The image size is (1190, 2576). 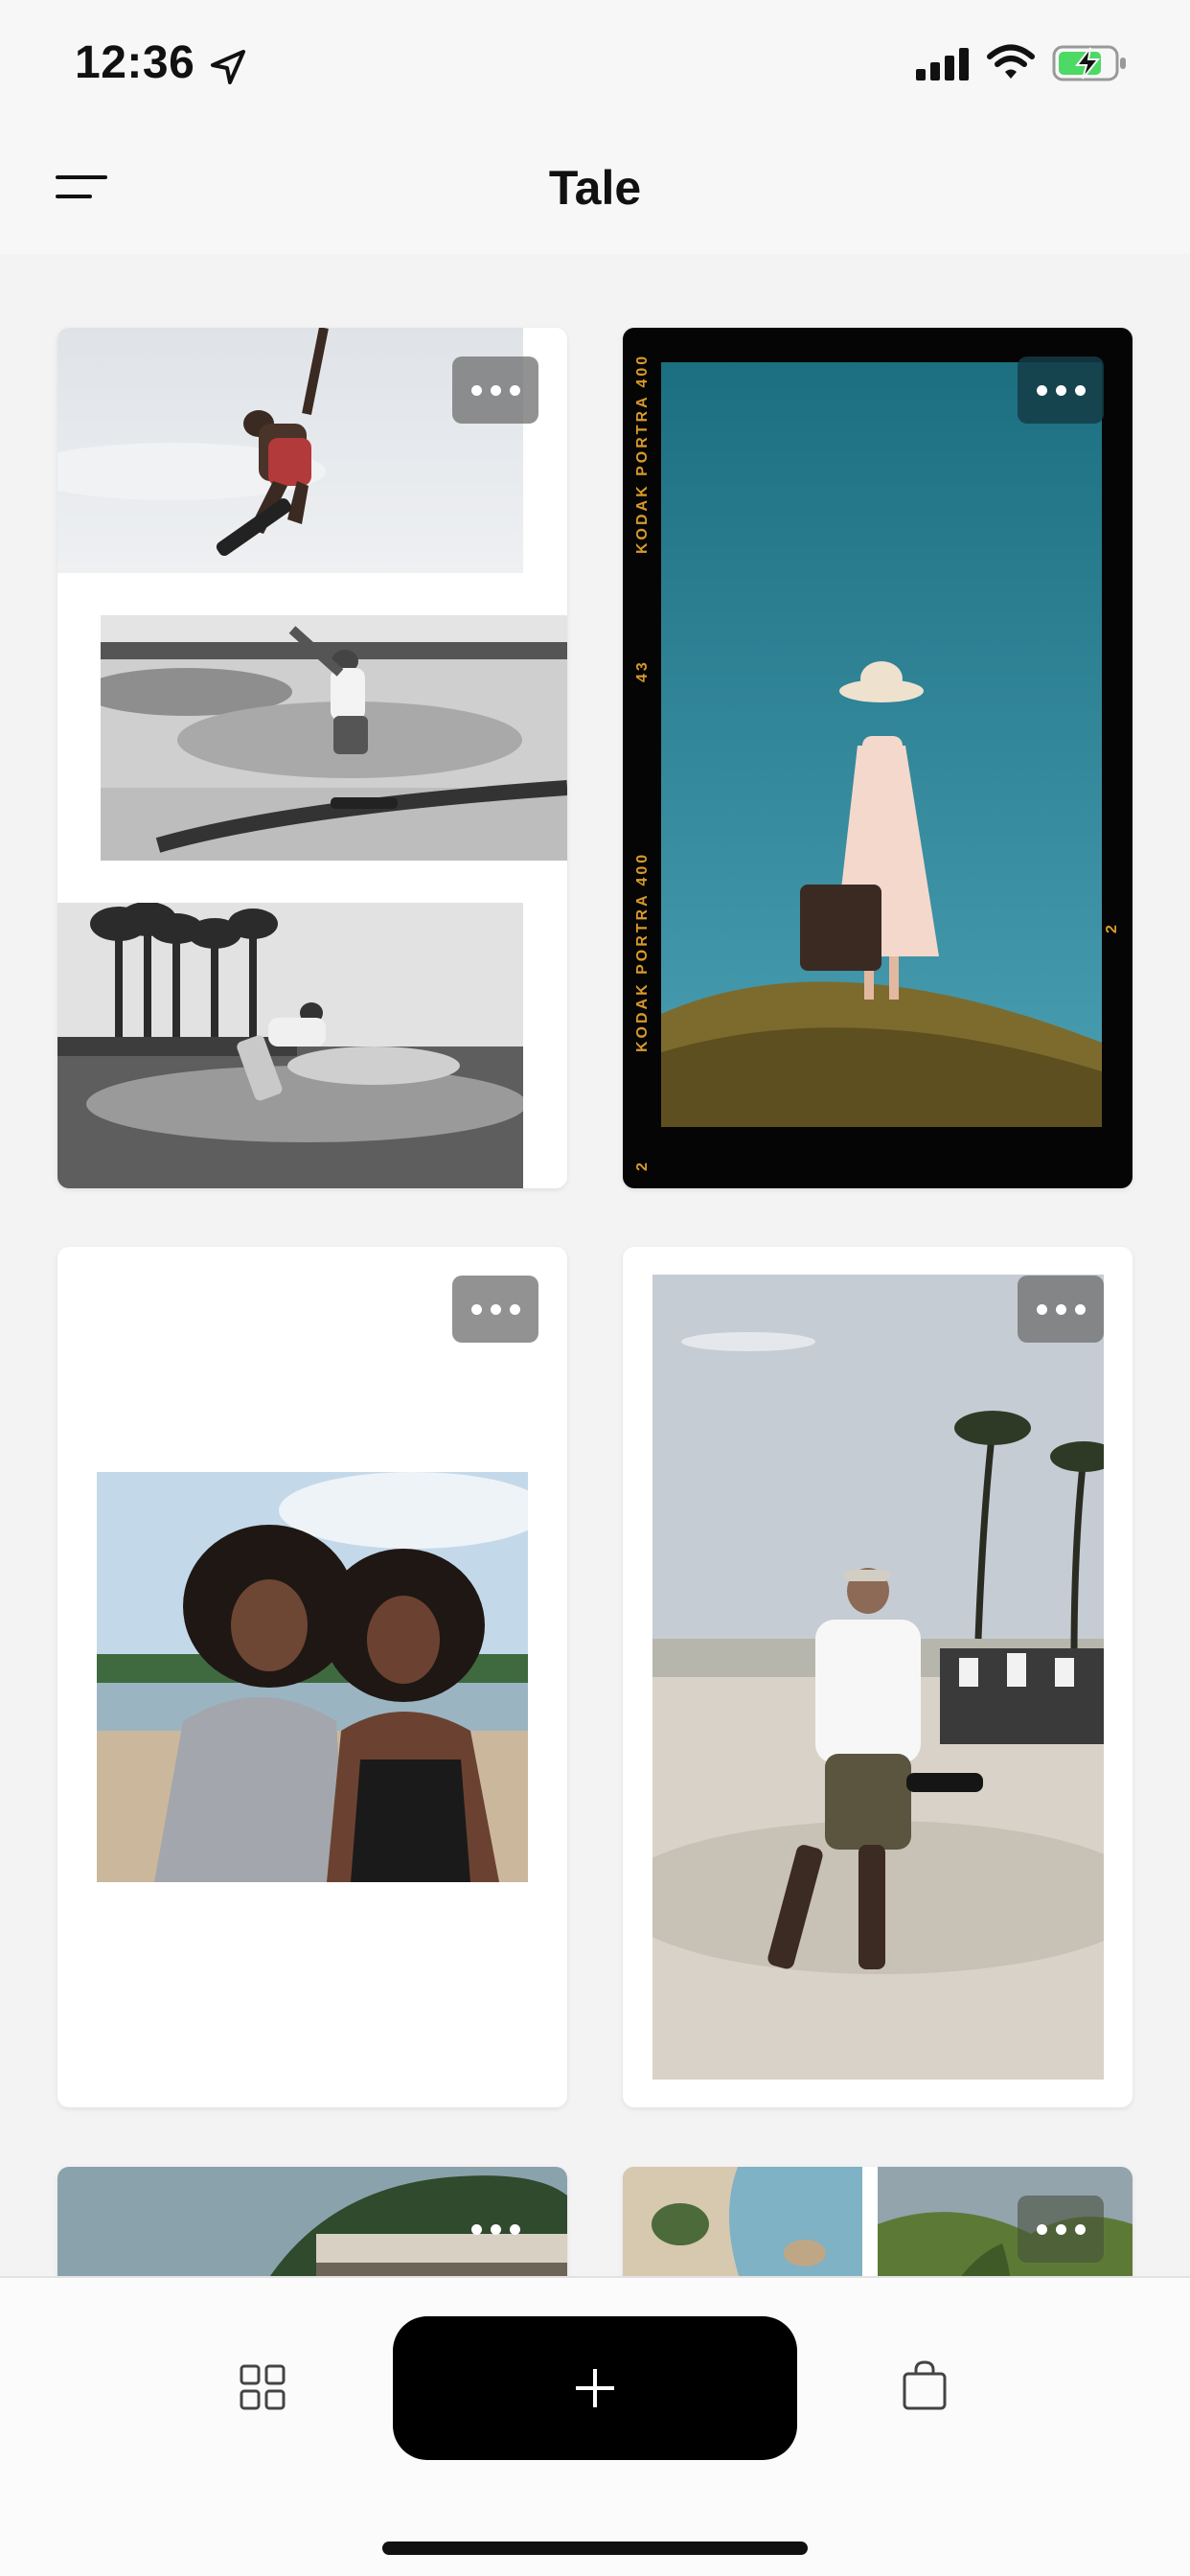 What do you see at coordinates (334, 738) in the screenshot?
I see `skate-photo-rail` at bounding box center [334, 738].